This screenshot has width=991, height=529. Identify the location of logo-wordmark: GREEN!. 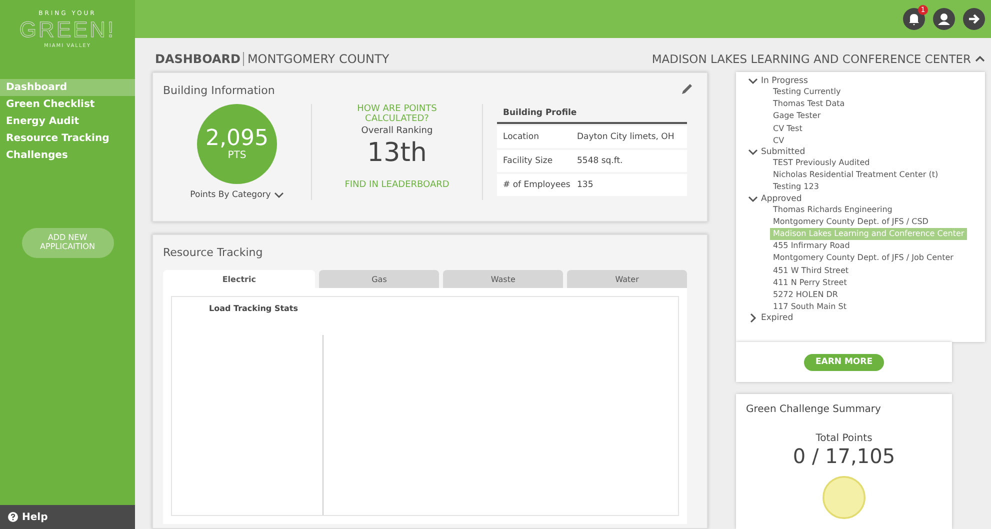
(67, 30).